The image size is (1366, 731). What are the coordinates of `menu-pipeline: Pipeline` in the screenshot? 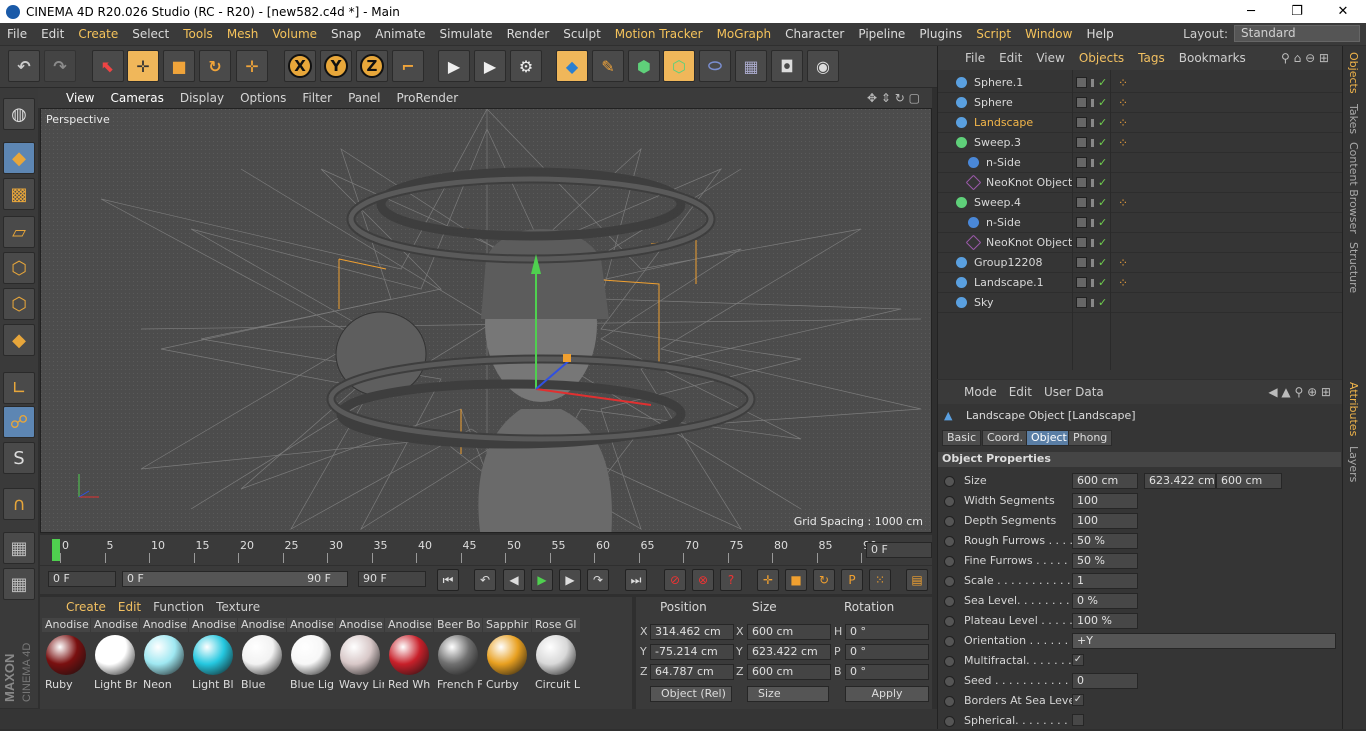 It's located at (881, 34).